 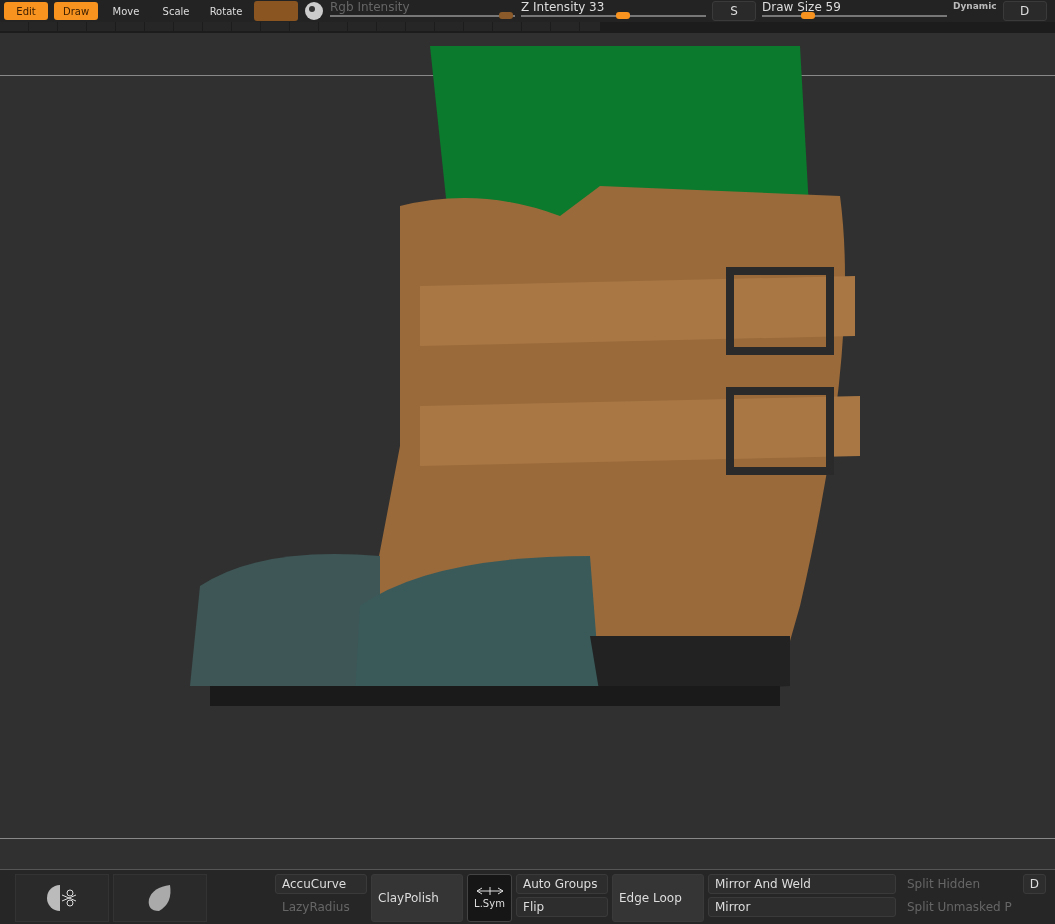 What do you see at coordinates (417, 898) in the screenshot?
I see `panel-button: ClayPolish` at bounding box center [417, 898].